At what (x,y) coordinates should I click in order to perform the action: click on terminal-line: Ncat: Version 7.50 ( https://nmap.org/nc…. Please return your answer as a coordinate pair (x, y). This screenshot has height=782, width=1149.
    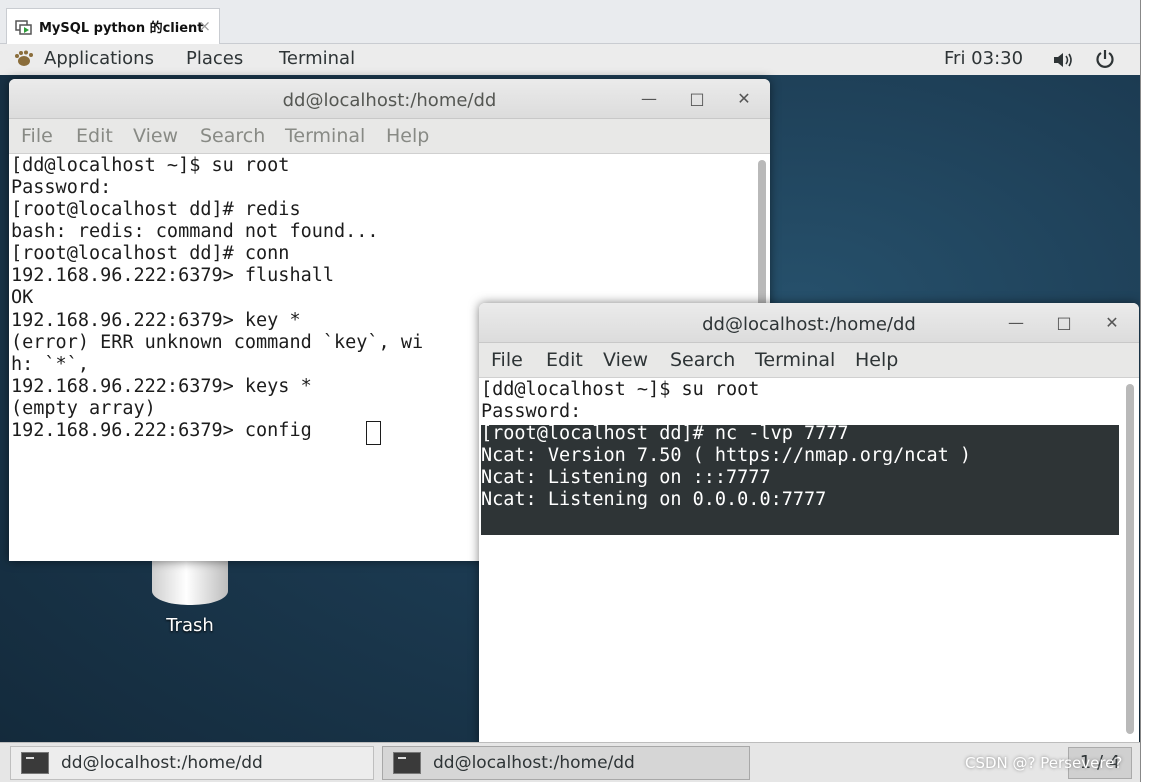
    Looking at the image, I should click on (726, 455).